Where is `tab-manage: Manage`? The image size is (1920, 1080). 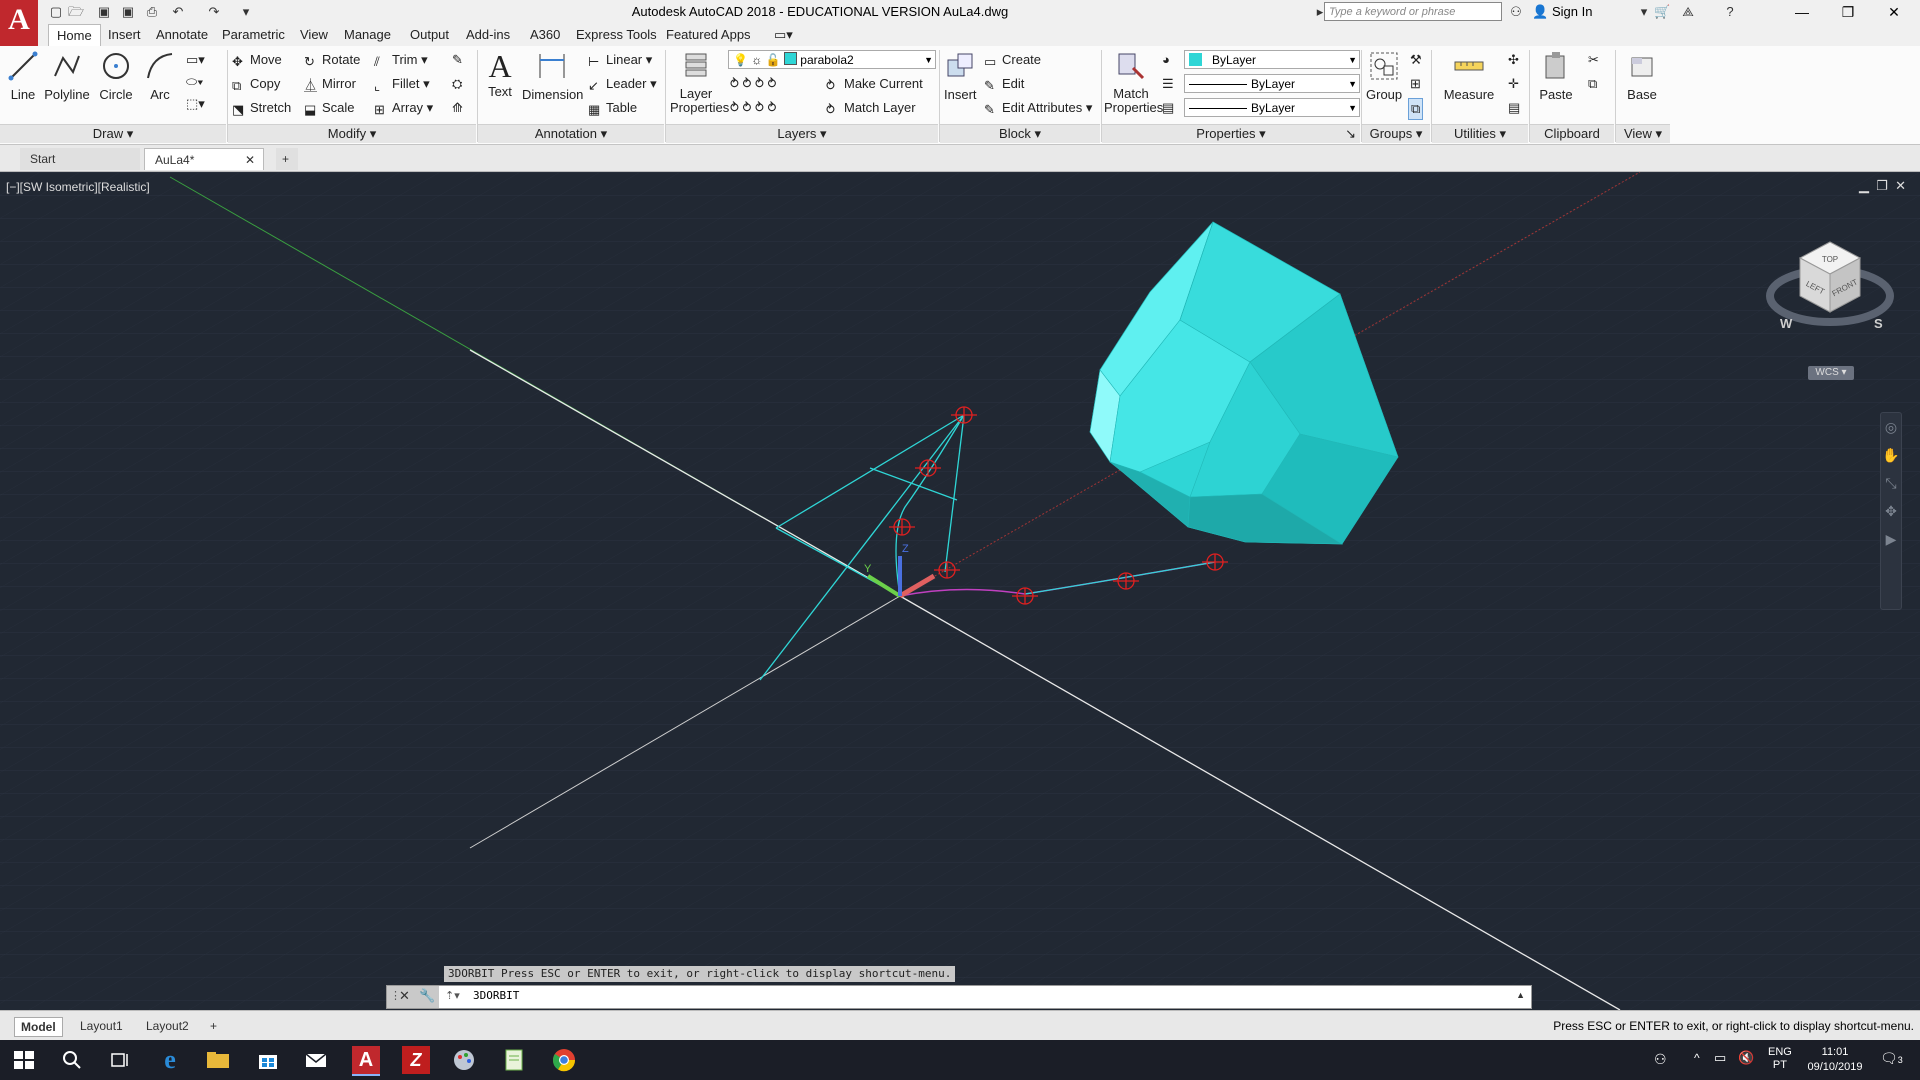
tab-manage: Manage is located at coordinates (367, 35).